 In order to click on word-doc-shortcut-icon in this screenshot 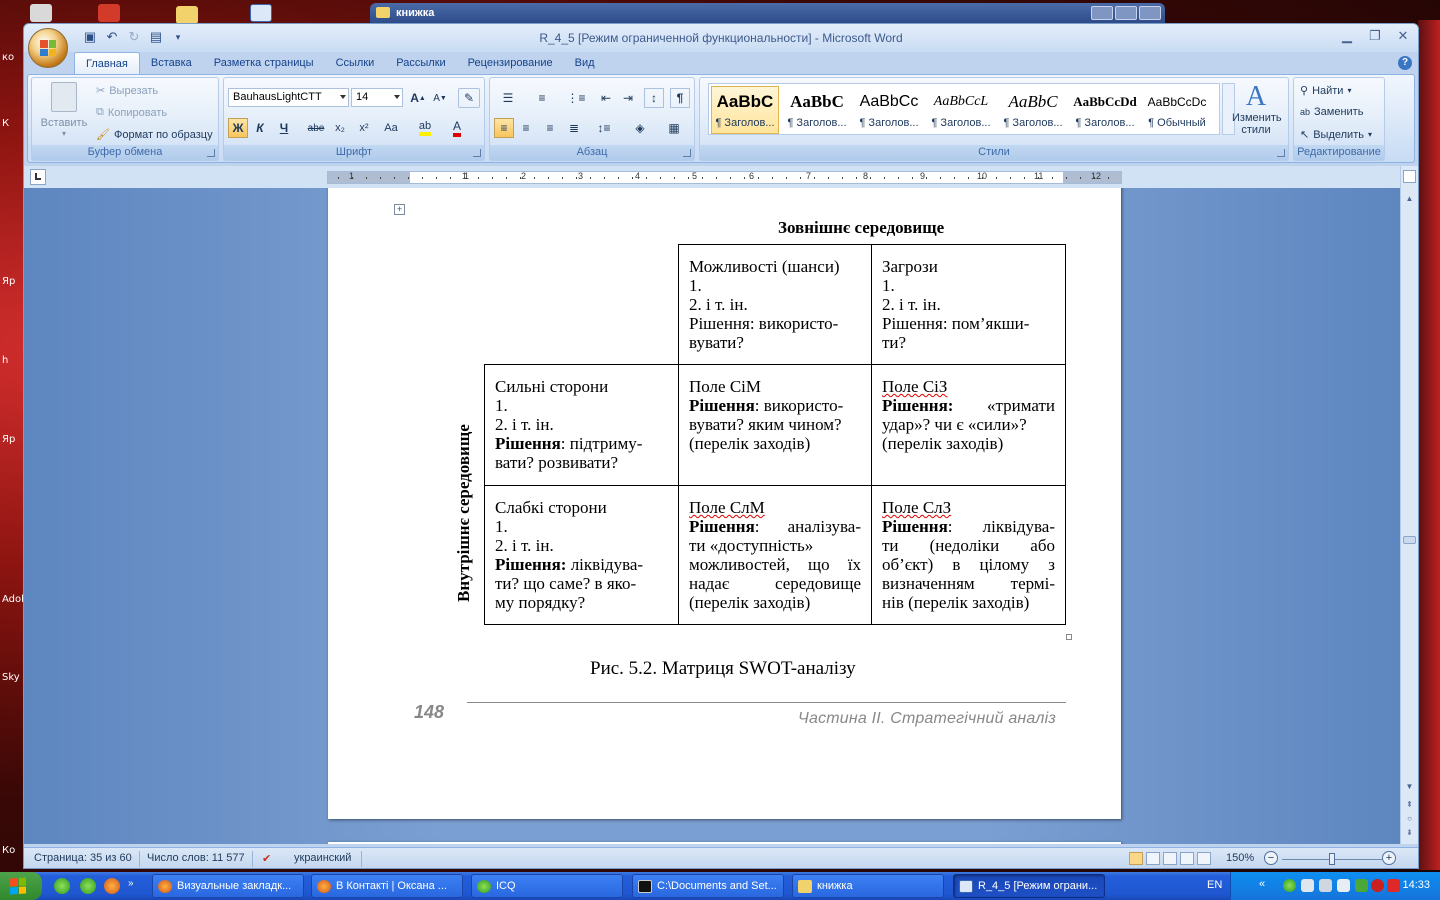, I will do `click(261, 13)`.